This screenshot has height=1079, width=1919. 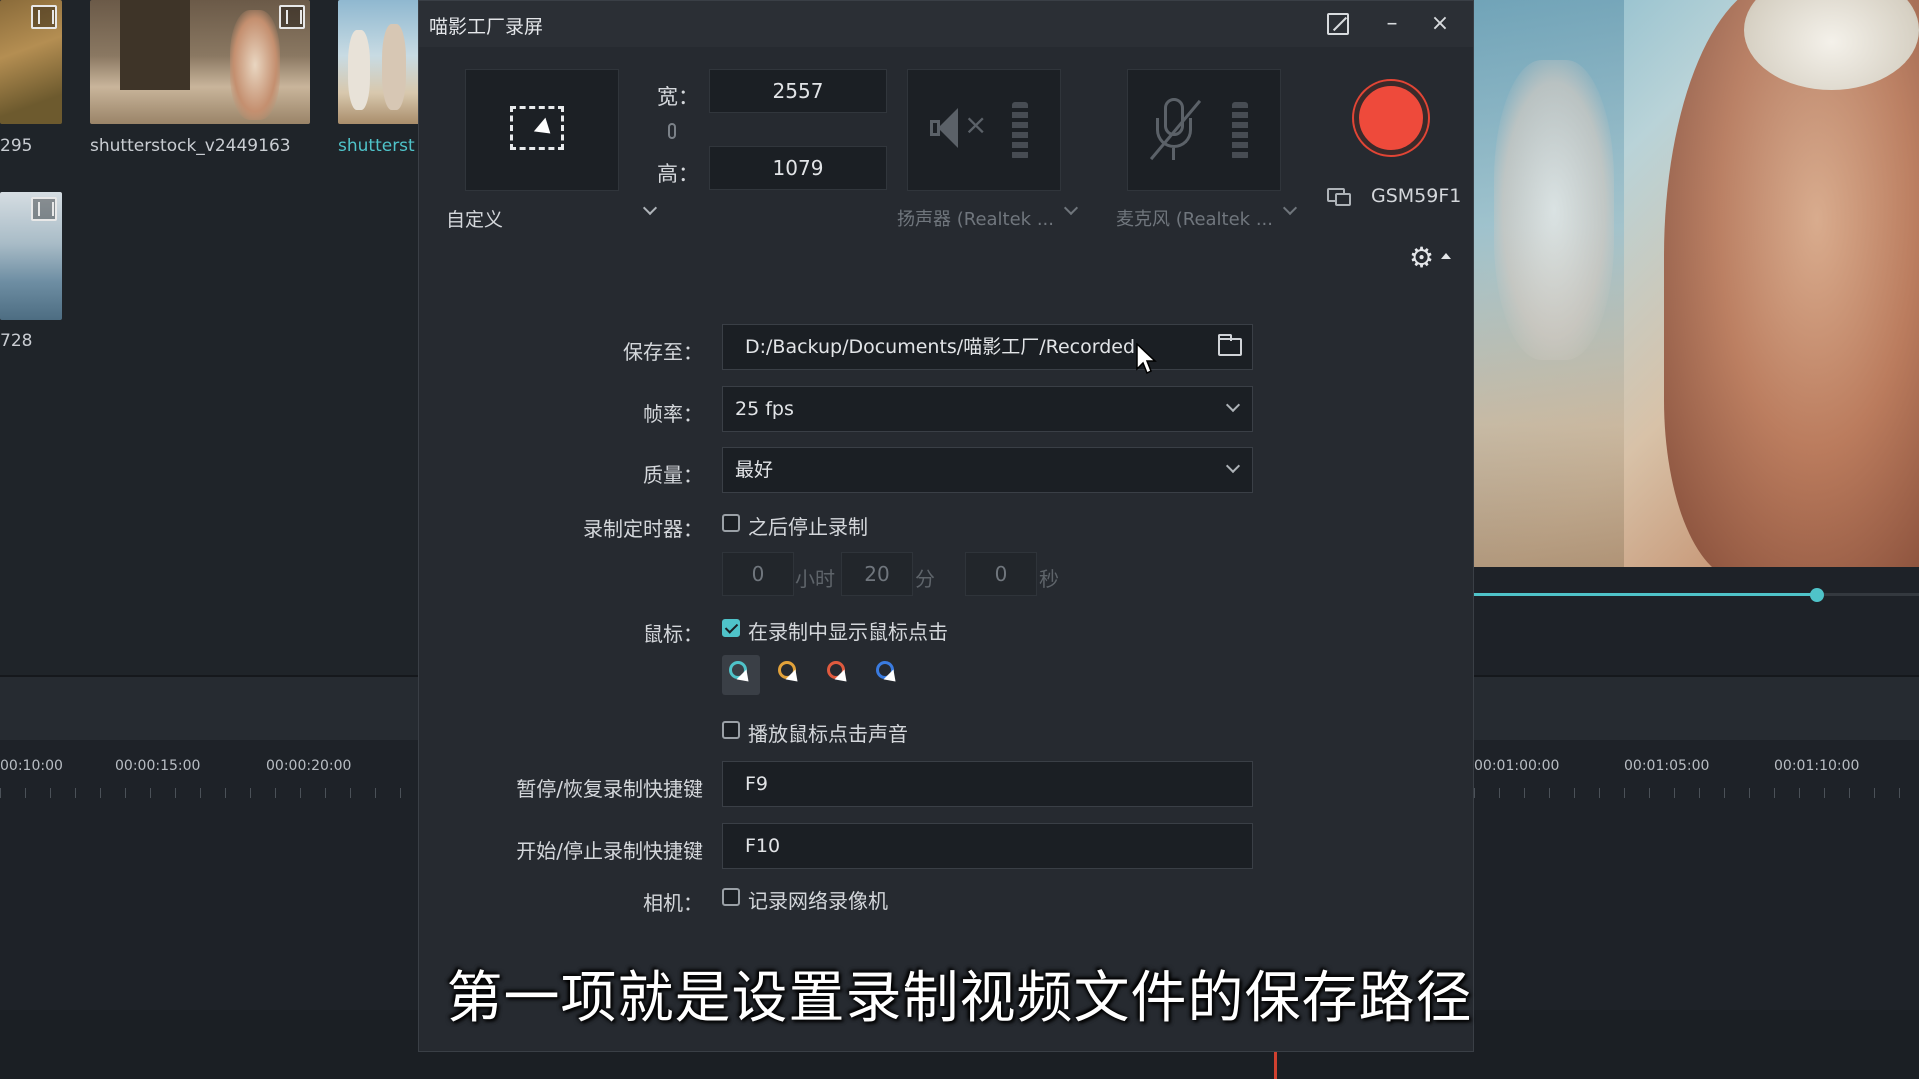 What do you see at coordinates (888, 675) in the screenshot?
I see `cursor-style-blue` at bounding box center [888, 675].